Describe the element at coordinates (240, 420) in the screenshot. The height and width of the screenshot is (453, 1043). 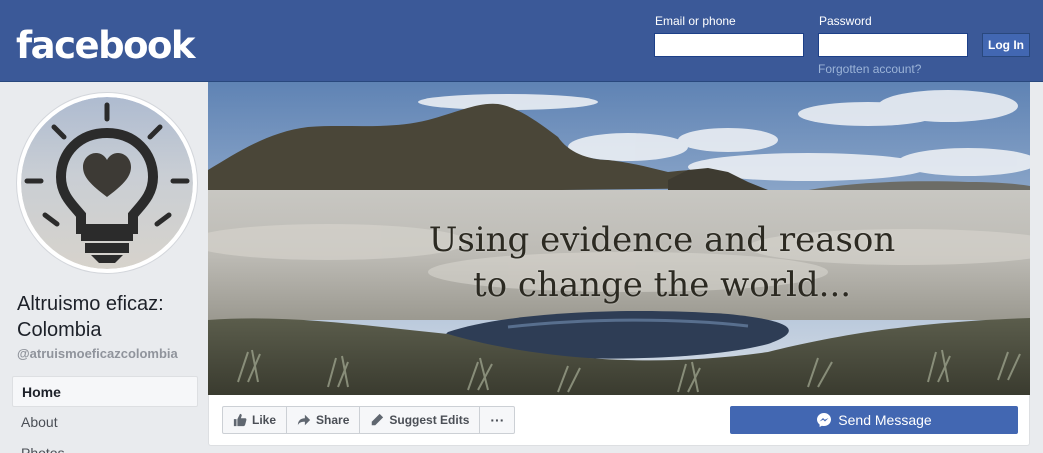
I see `thumbs-up-icon` at that location.